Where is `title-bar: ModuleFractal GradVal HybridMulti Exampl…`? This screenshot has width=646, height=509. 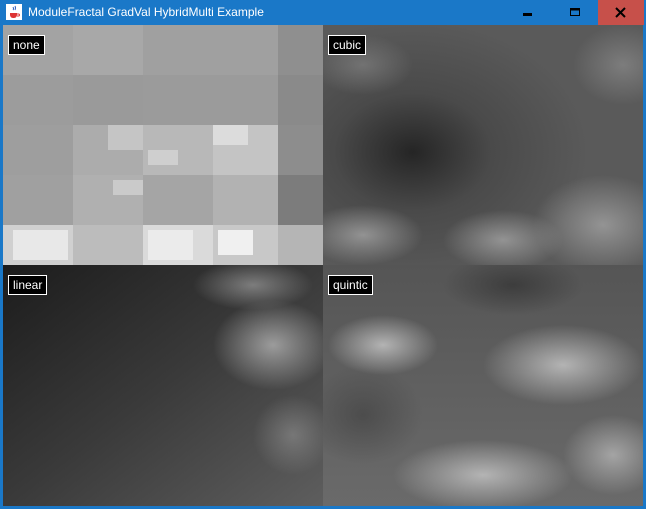 title-bar: ModuleFractal GradVal HybridMulti Exampl… is located at coordinates (323, 12).